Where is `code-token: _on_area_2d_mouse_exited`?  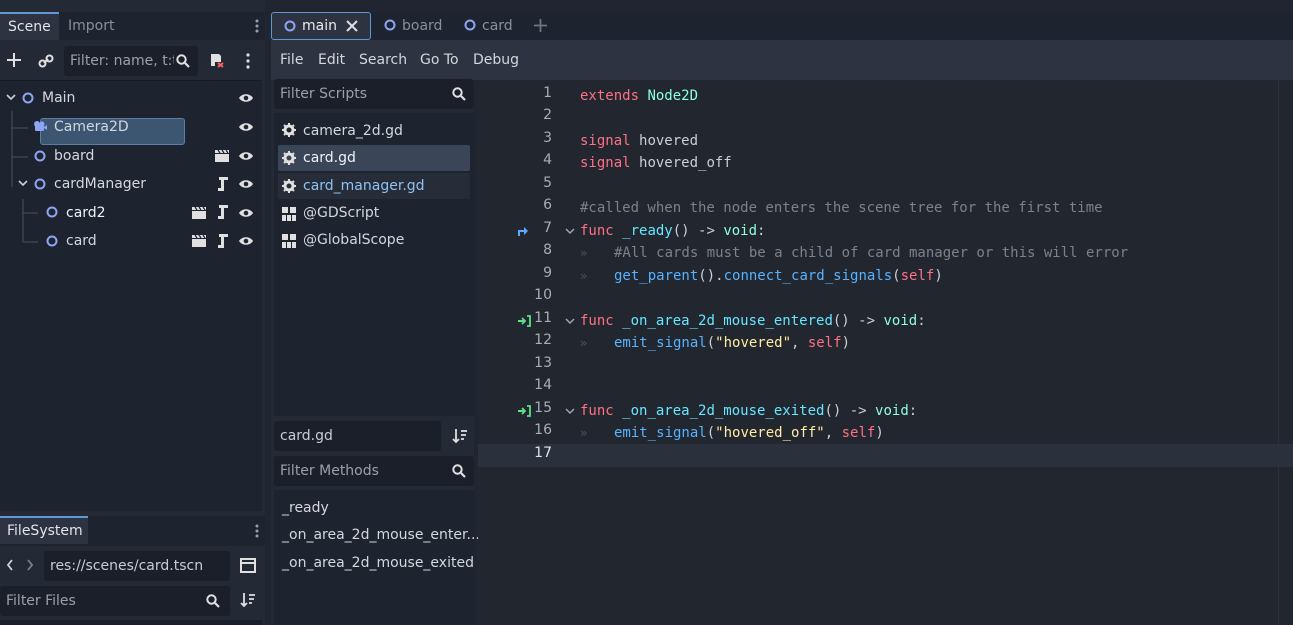 code-token: _on_area_2d_mouse_exited is located at coordinates (723, 411).